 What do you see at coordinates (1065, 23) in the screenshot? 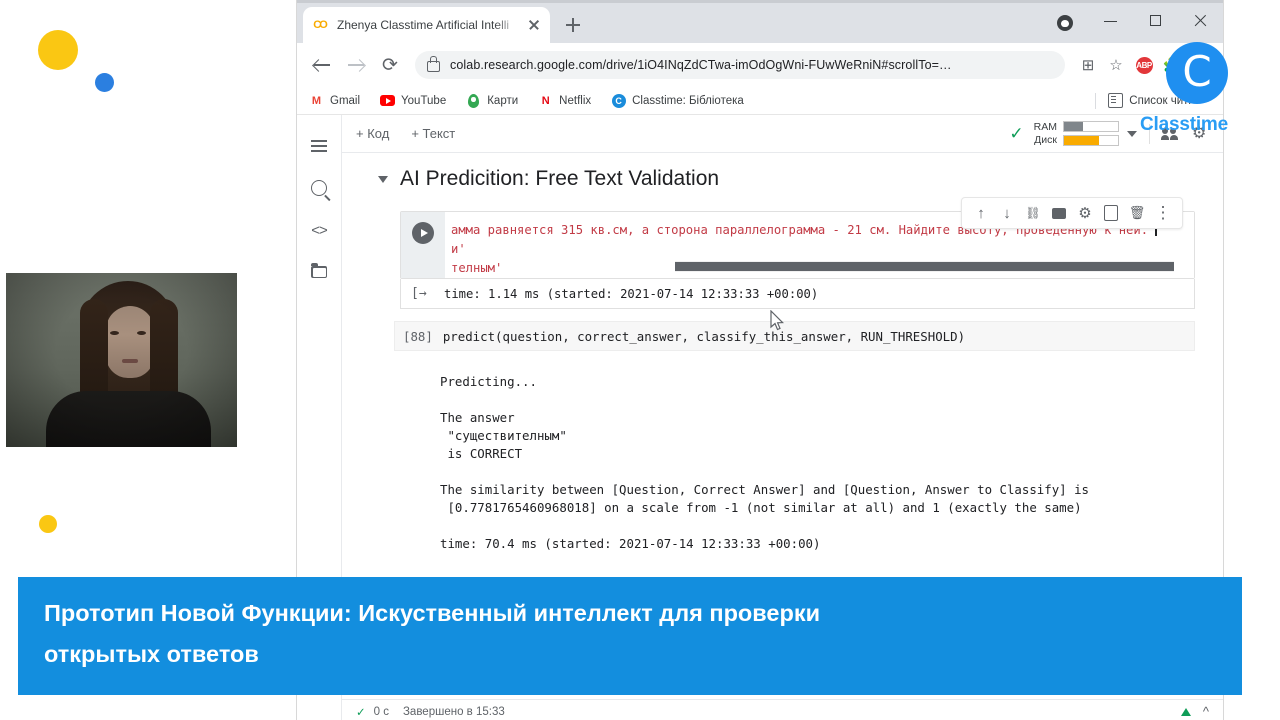
I see `profile-badge-icon` at bounding box center [1065, 23].